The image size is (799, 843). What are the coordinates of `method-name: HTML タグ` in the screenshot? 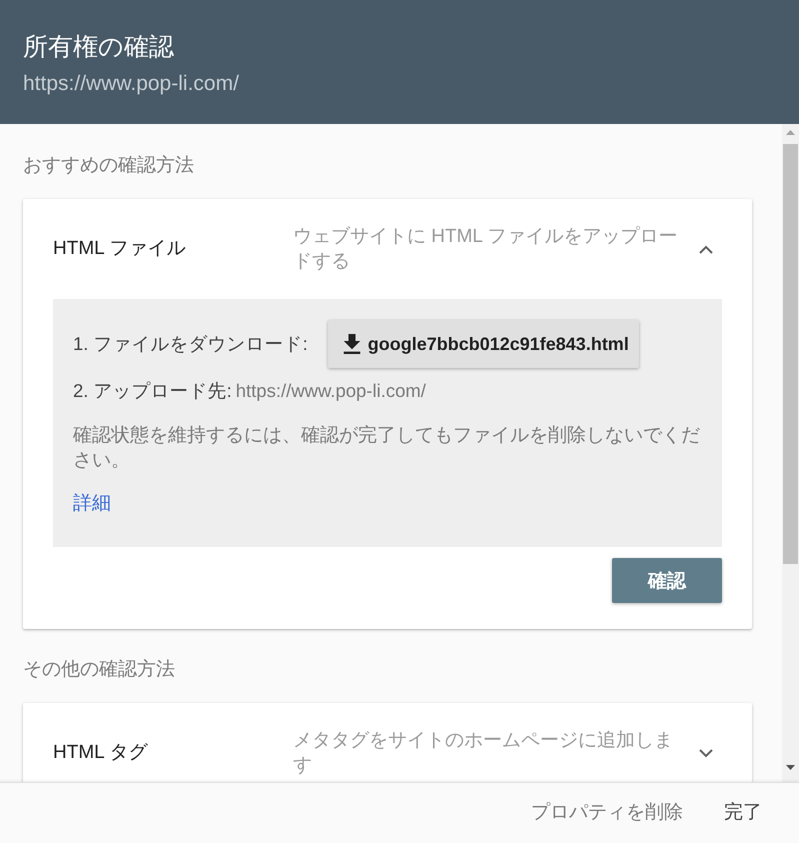 It's located at (100, 752).